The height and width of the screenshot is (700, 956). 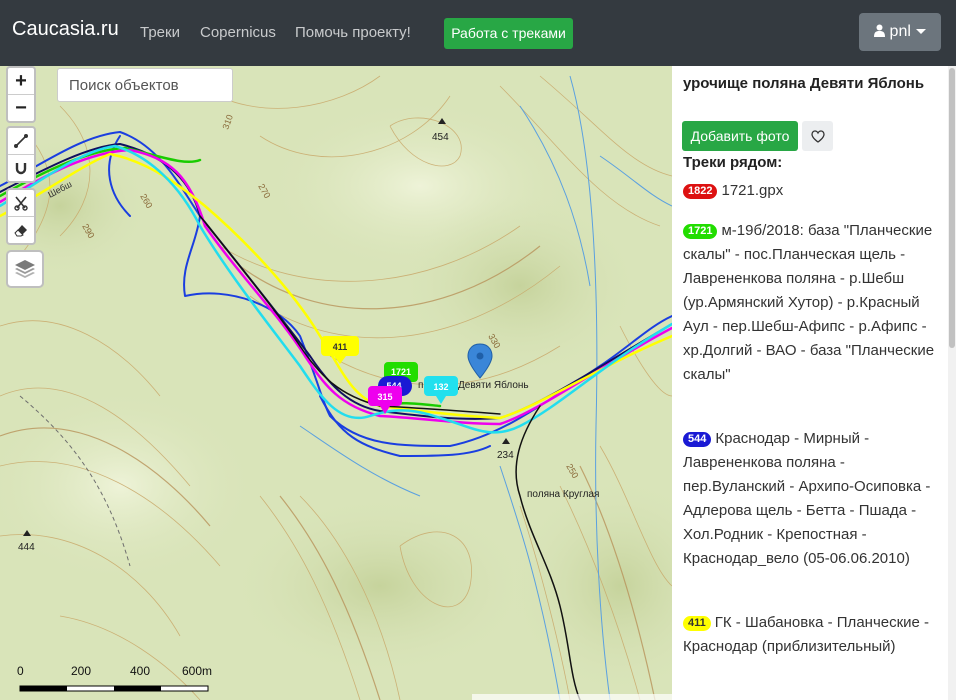 What do you see at coordinates (26, 547) in the screenshot?
I see `elevation-444: 444` at bounding box center [26, 547].